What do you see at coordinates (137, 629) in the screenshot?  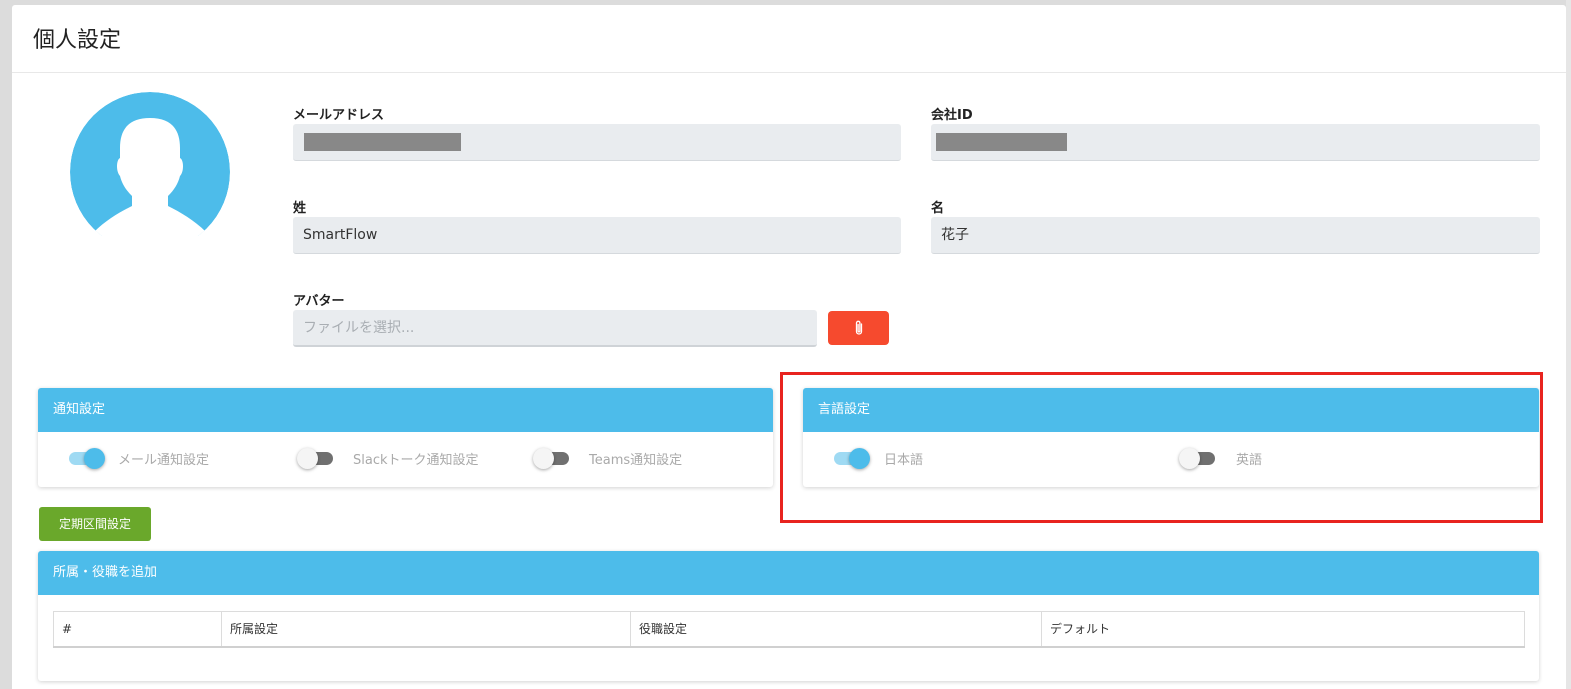 I see `column-header-number: #` at bounding box center [137, 629].